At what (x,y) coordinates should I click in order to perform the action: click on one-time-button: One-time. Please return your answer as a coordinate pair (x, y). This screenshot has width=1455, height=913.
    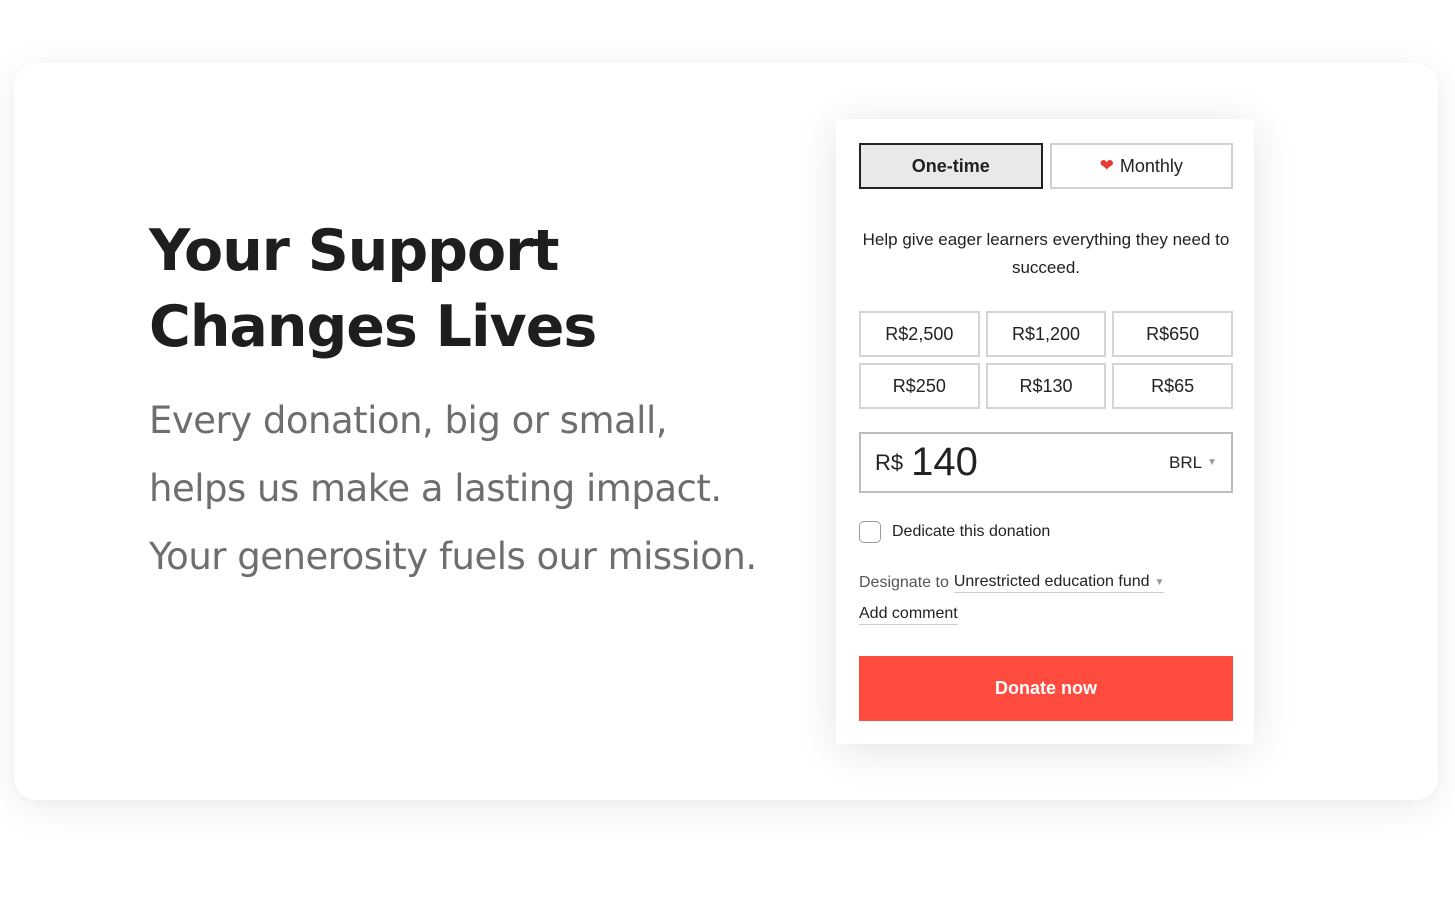
    Looking at the image, I should click on (951, 166).